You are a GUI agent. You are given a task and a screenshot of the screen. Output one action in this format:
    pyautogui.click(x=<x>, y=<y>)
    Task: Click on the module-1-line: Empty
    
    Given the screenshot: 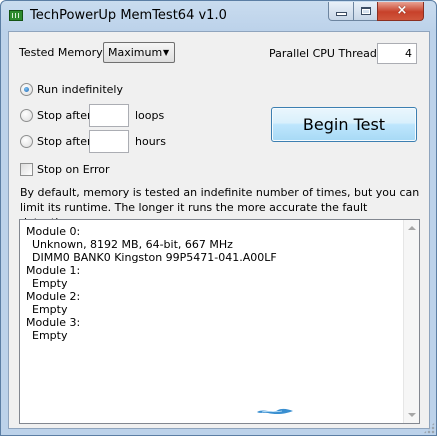 What is the action you would take?
    pyautogui.click(x=50, y=283)
    